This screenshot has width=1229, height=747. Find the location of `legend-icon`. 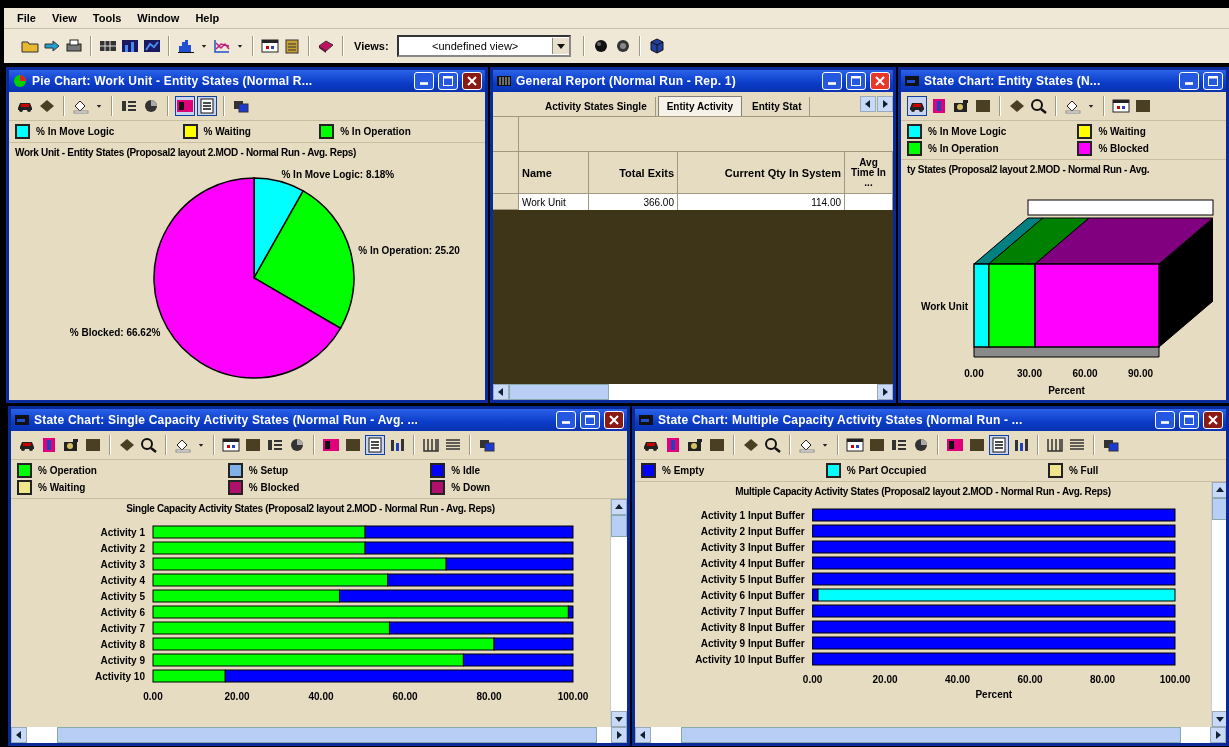

legend-icon is located at coordinates (185, 106).